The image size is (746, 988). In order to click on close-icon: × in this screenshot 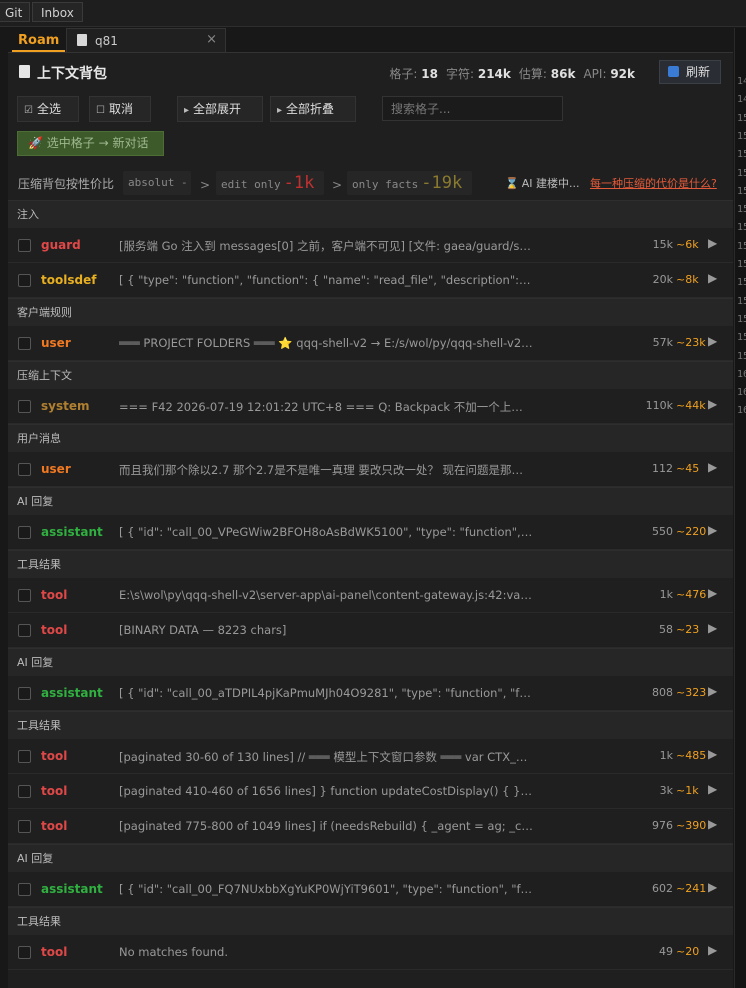, I will do `click(211, 39)`.